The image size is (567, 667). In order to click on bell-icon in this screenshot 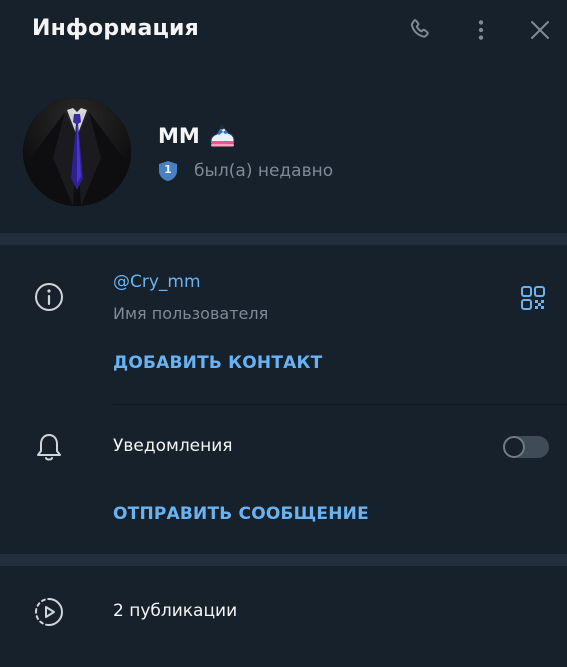, I will do `click(49, 447)`.